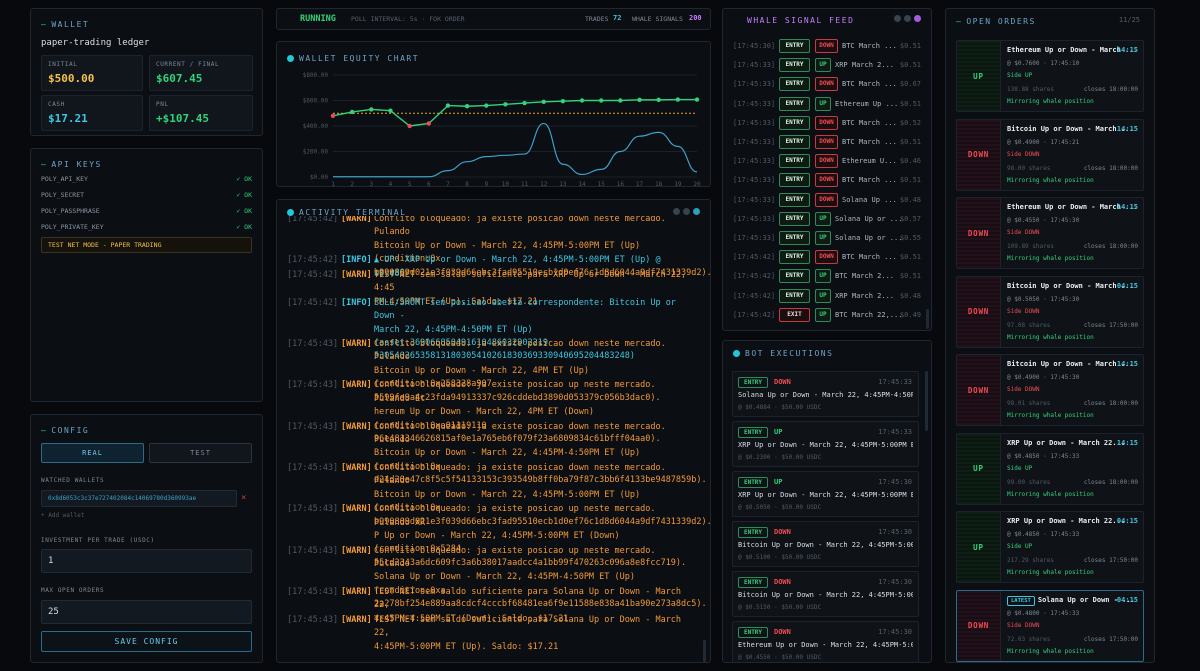  I want to click on whale-signal-row: [17:45:42] EXIT UP BTC March 22,... $0.49, so click(826, 315).